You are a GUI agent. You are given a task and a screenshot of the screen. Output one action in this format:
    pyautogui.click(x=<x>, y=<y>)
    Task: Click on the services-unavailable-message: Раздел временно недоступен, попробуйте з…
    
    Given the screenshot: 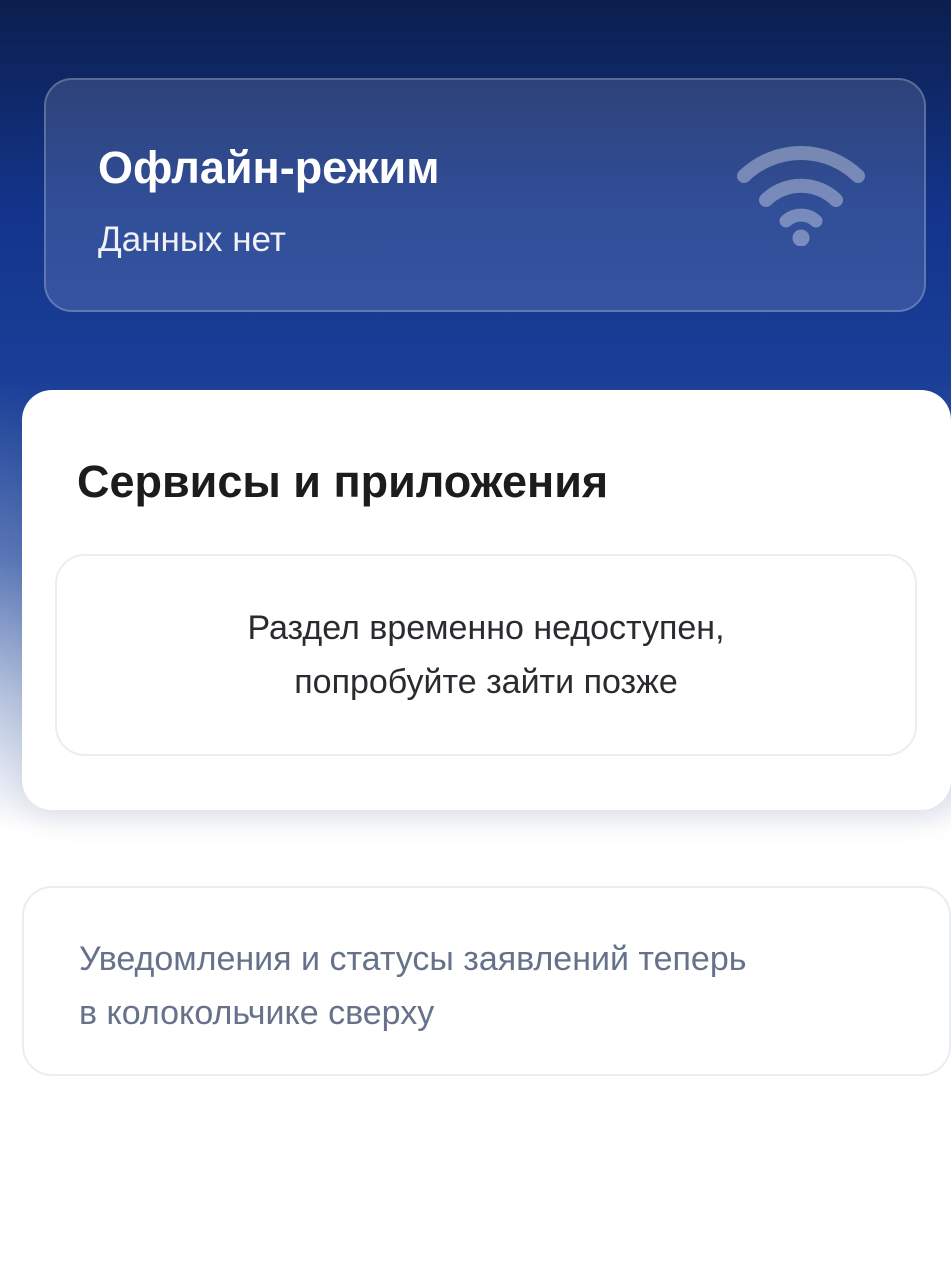 What is the action you would take?
    pyautogui.click(x=486, y=655)
    